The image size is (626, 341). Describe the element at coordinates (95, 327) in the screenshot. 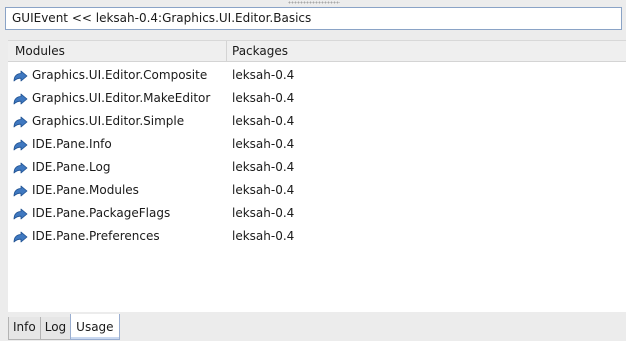

I see `tab-usage: Usage` at that location.